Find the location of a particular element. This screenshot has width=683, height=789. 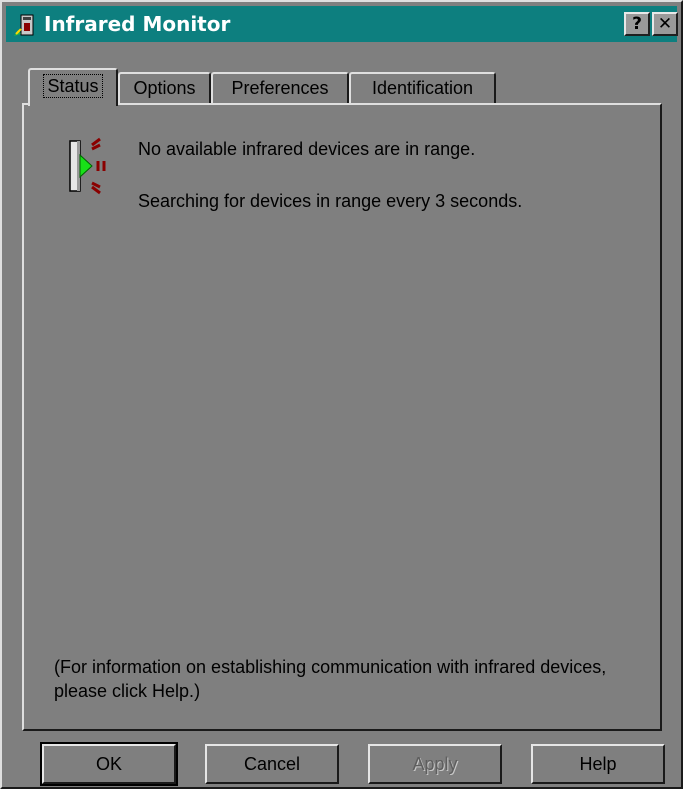

tab-options: Options is located at coordinates (164, 88).